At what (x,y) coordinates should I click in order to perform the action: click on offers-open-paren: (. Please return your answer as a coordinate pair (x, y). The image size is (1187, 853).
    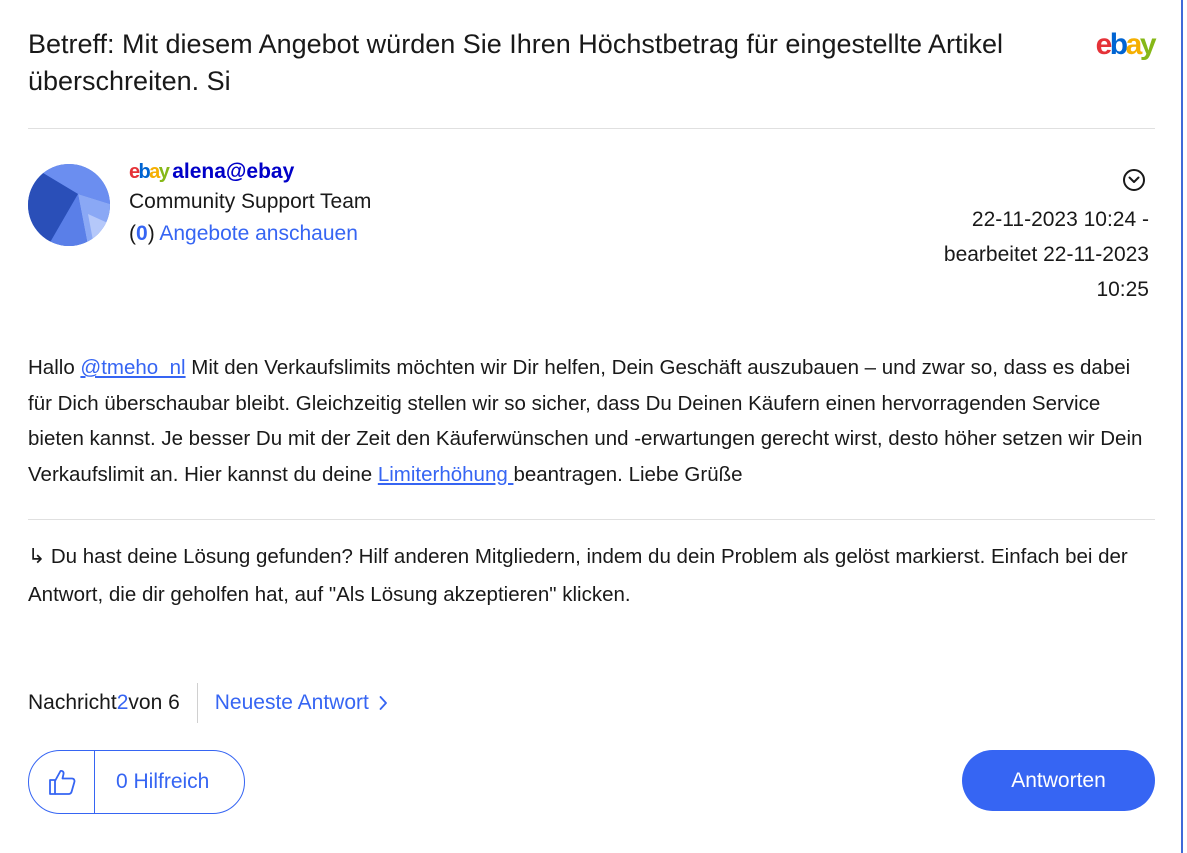
    Looking at the image, I should click on (132, 233).